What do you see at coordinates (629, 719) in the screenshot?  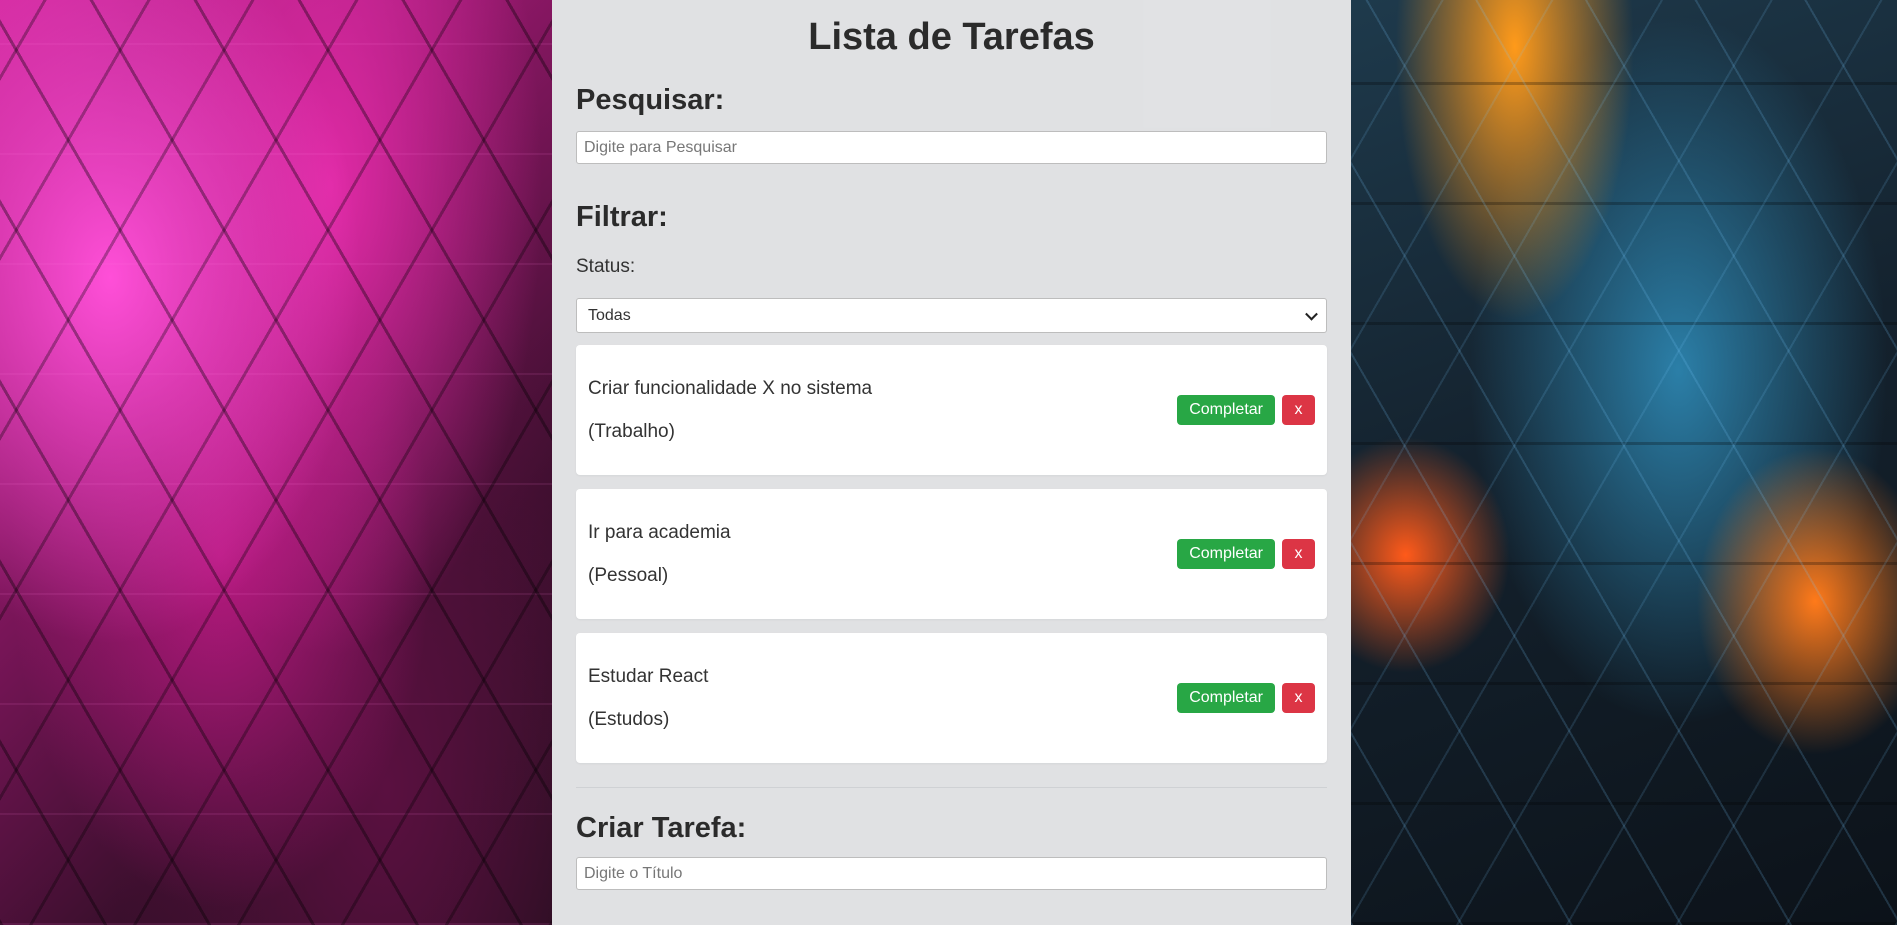 I see `todo-category: (Estudos)` at bounding box center [629, 719].